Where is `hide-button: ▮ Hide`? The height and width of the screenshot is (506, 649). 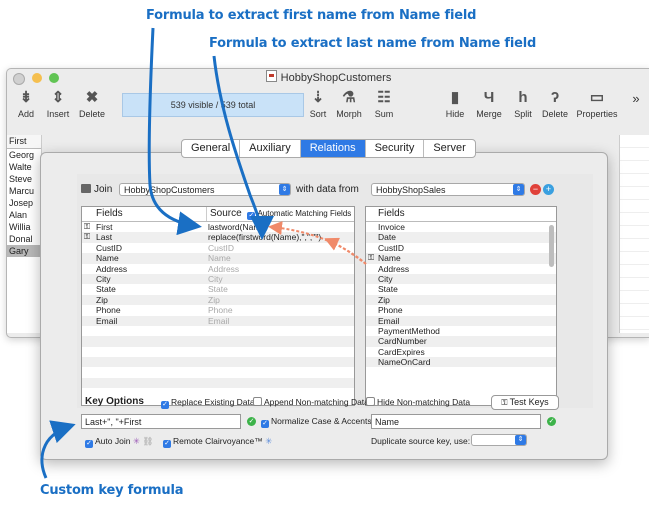
hide-button: ▮ Hide is located at coordinates (455, 103).